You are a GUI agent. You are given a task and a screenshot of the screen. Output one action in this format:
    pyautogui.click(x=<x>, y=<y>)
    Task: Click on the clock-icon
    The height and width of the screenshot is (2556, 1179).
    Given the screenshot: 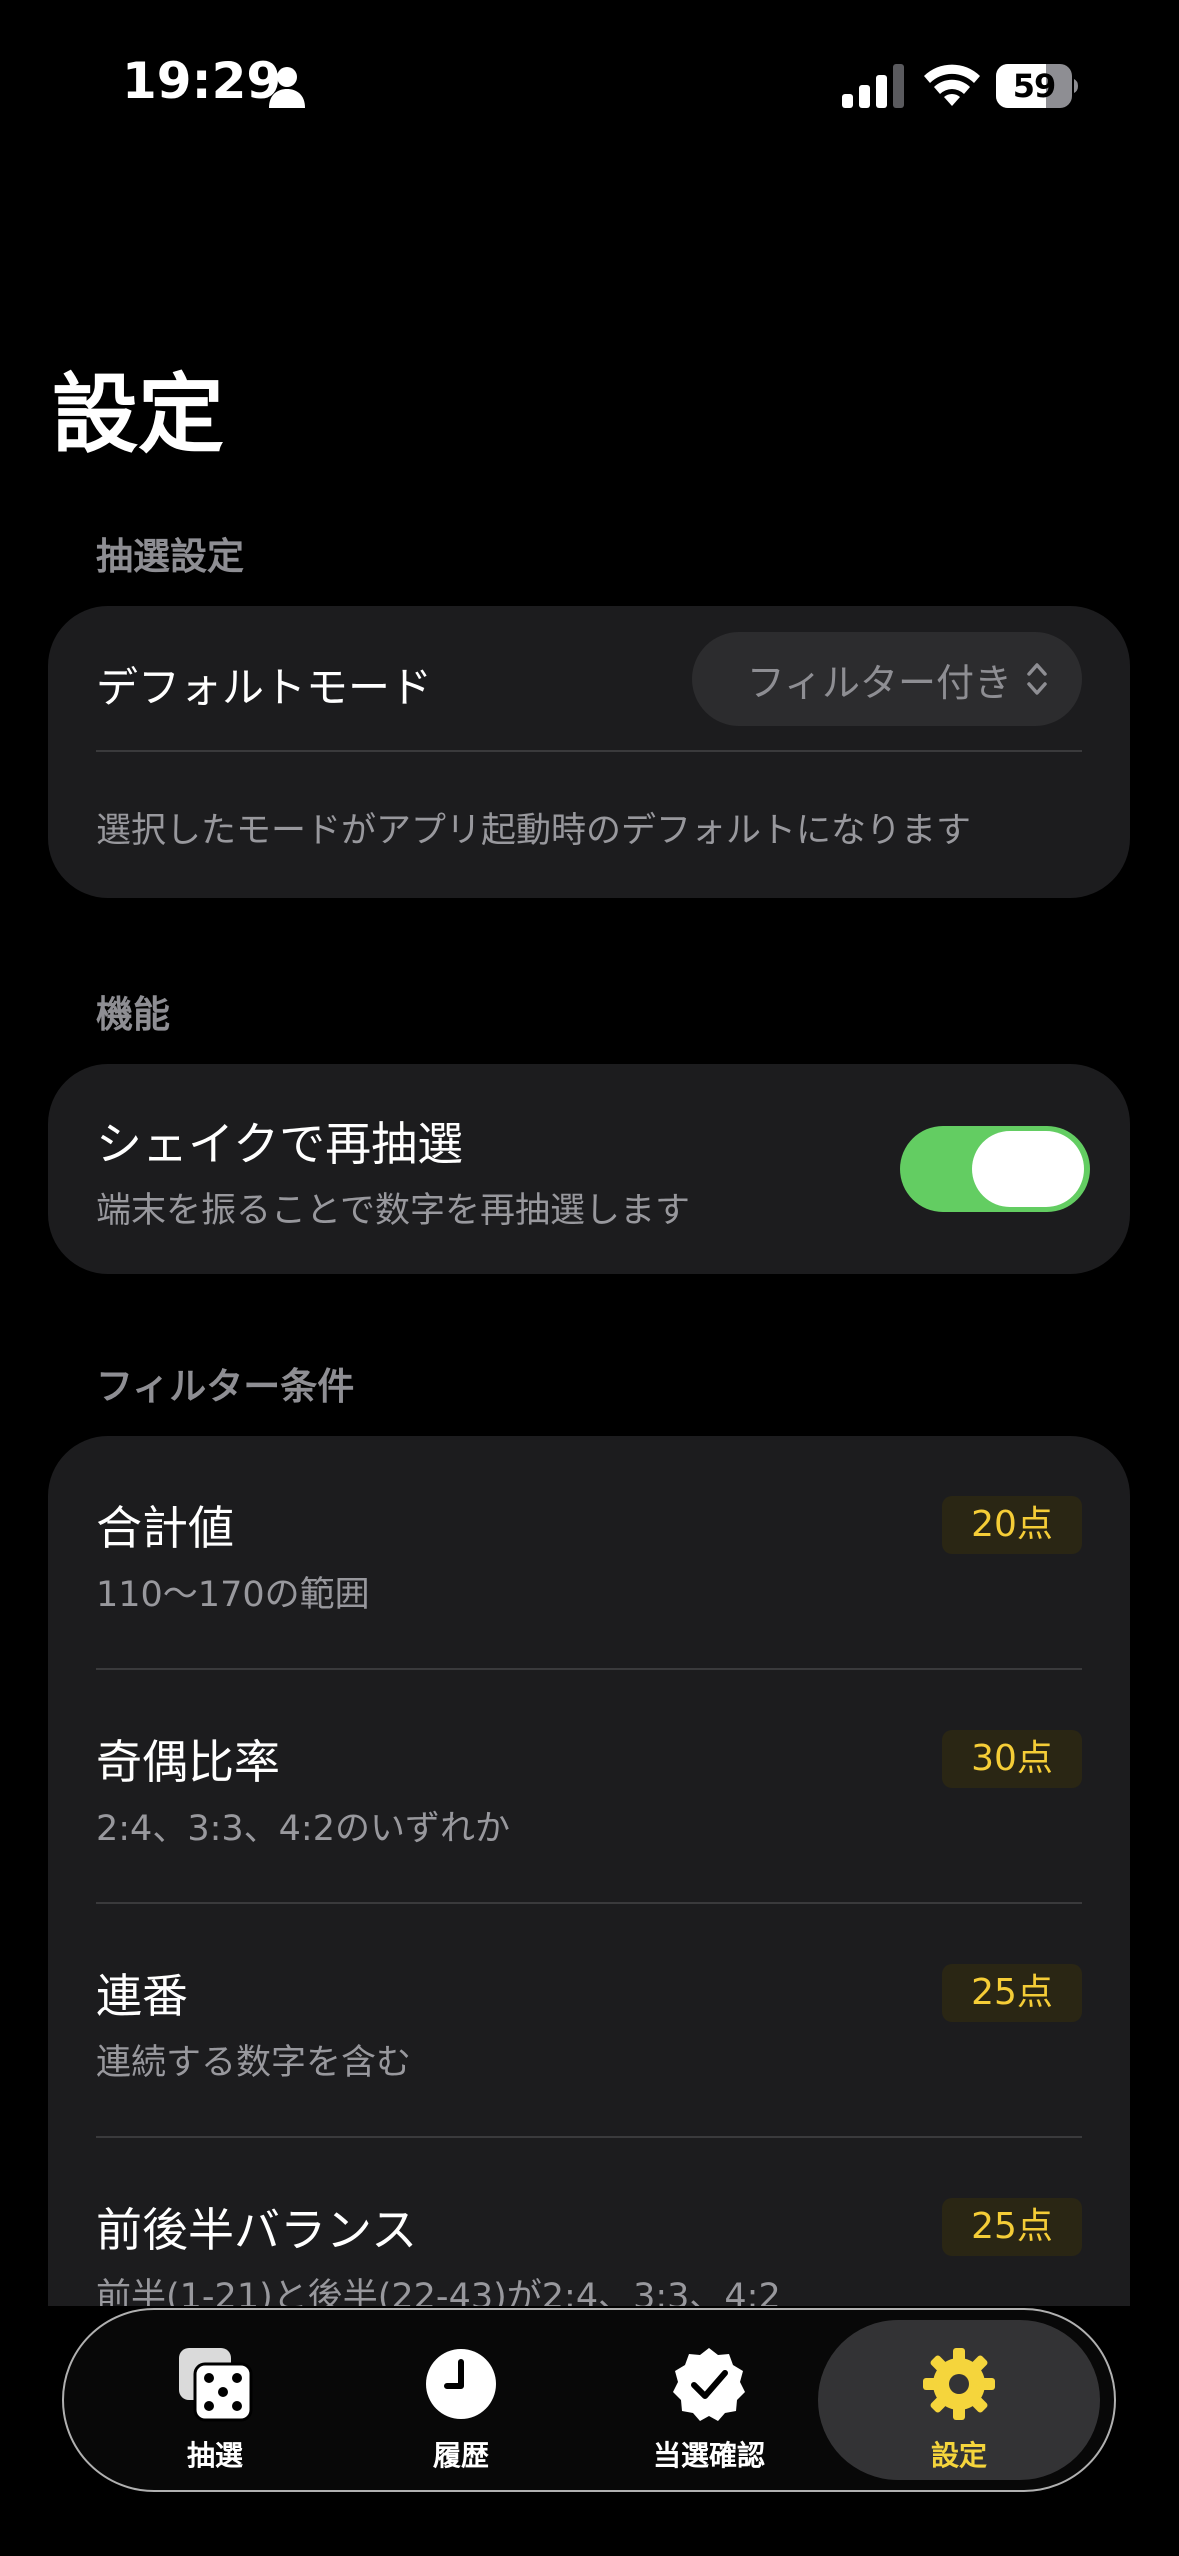 What is the action you would take?
    pyautogui.click(x=461, y=2384)
    